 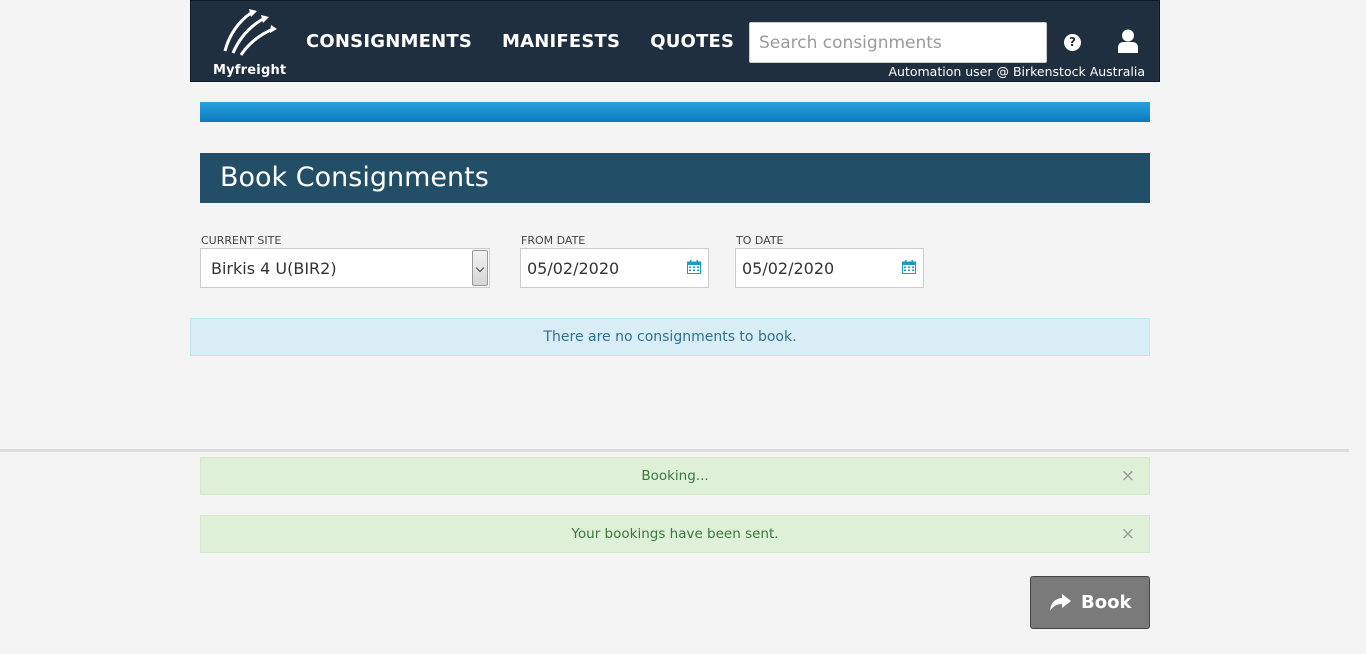 I want to click on to-date-label: TO DATE, so click(x=760, y=240).